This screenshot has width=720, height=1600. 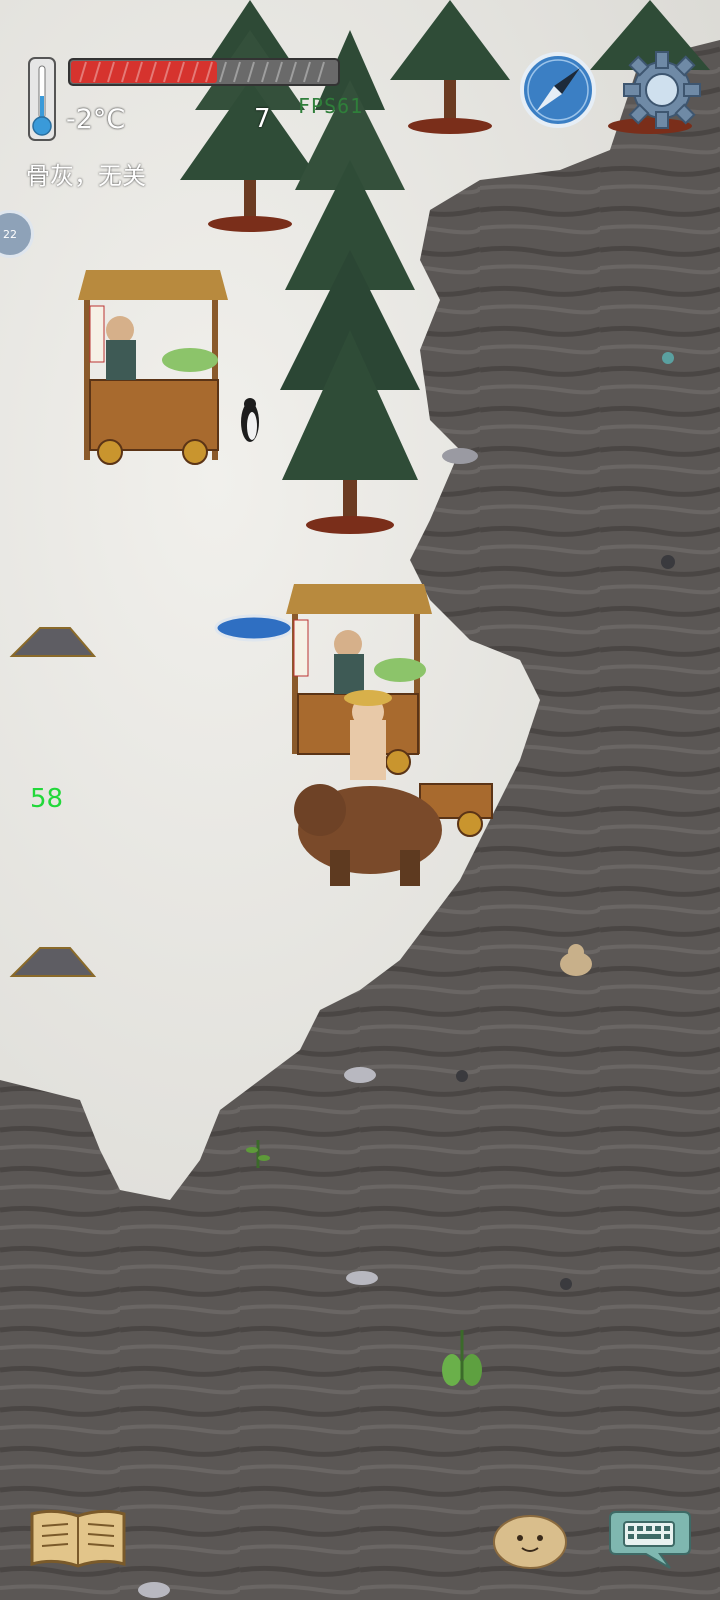 I want to click on health-bar, so click(x=204, y=72).